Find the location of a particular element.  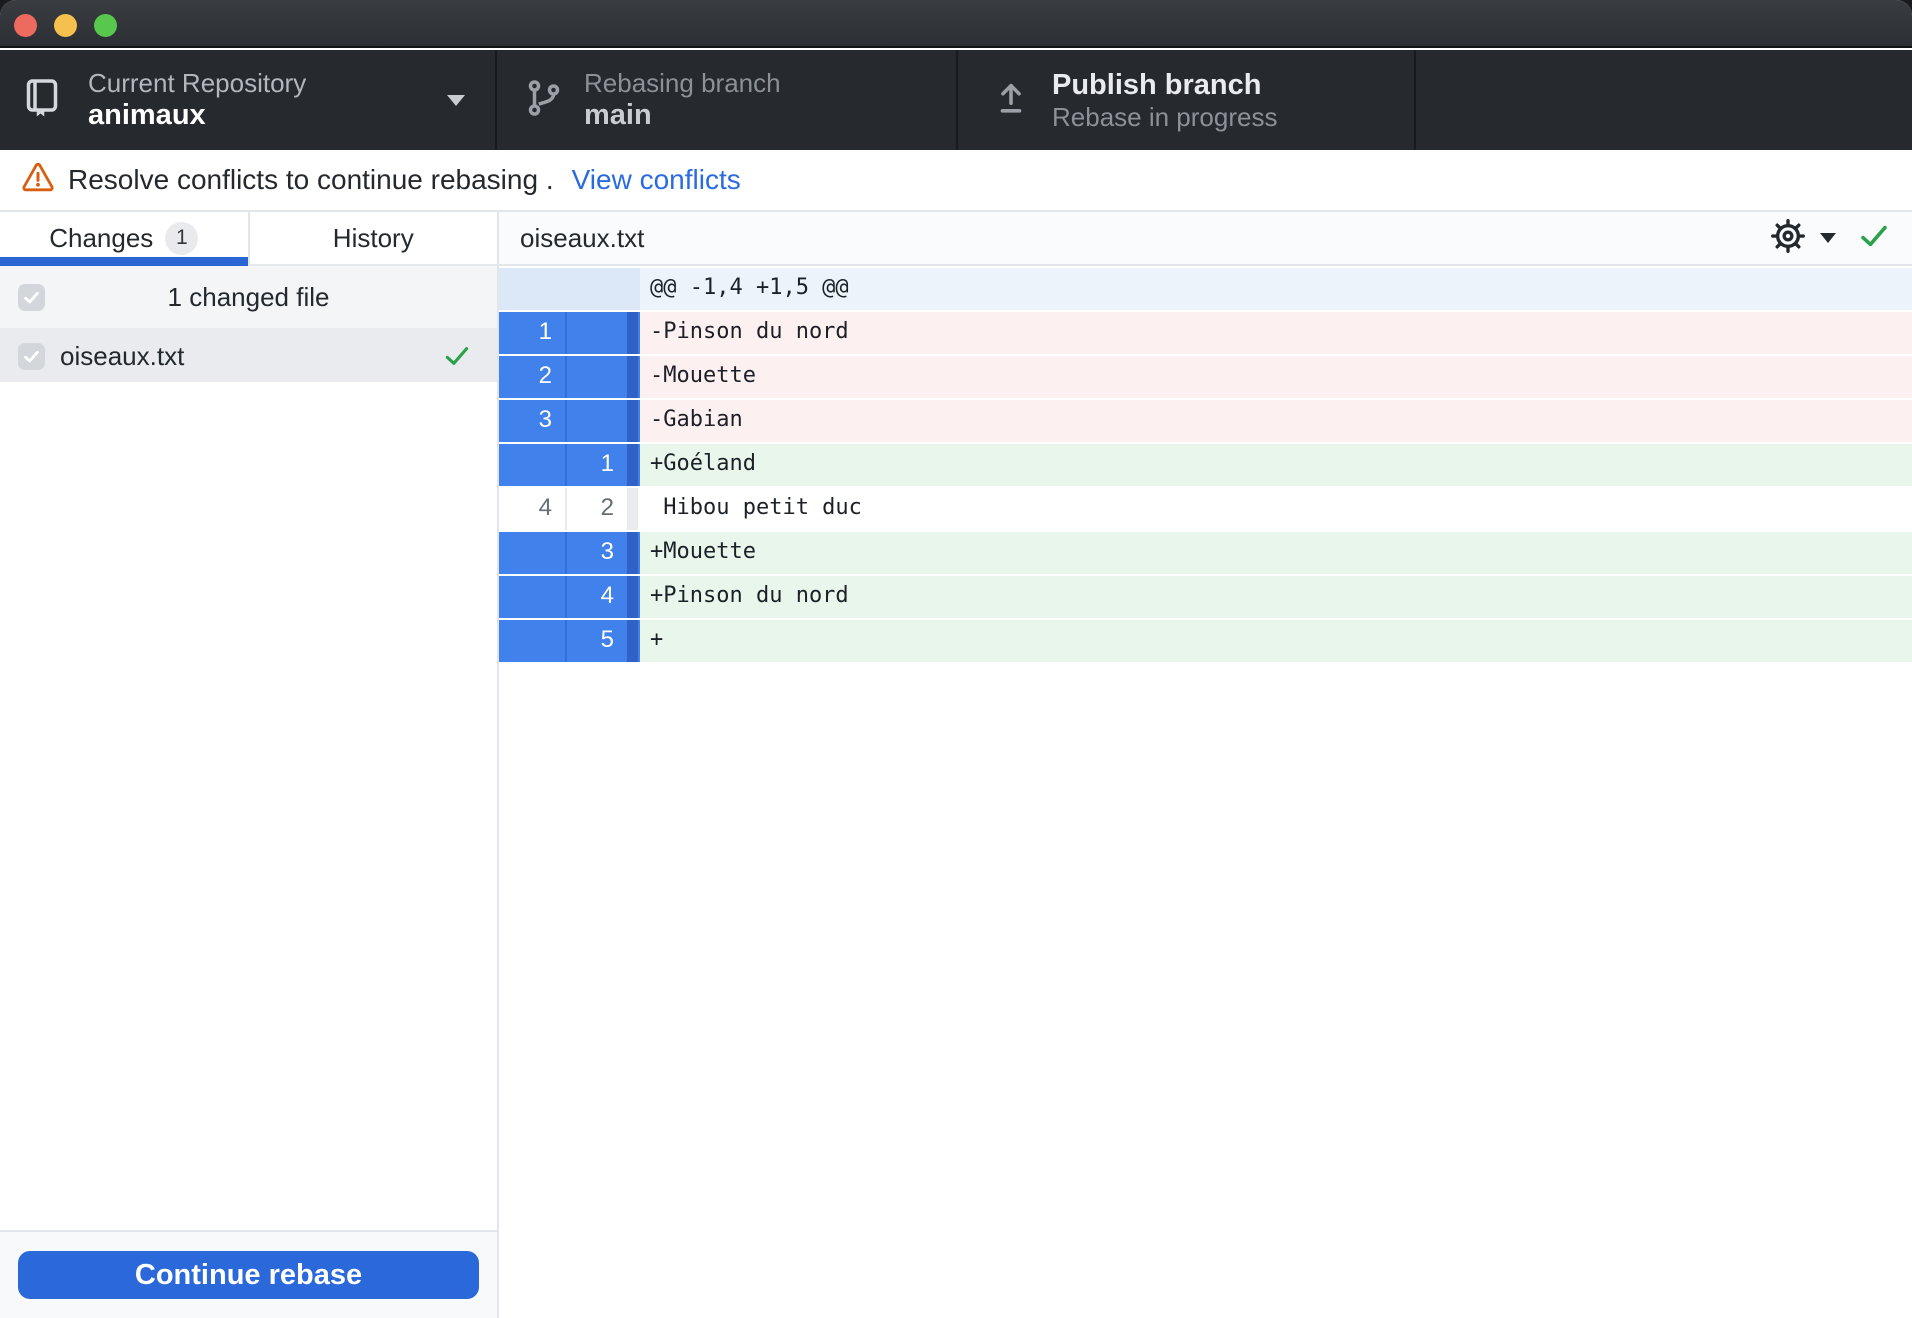

diff-line-gutter is located at coordinates (569, 289).